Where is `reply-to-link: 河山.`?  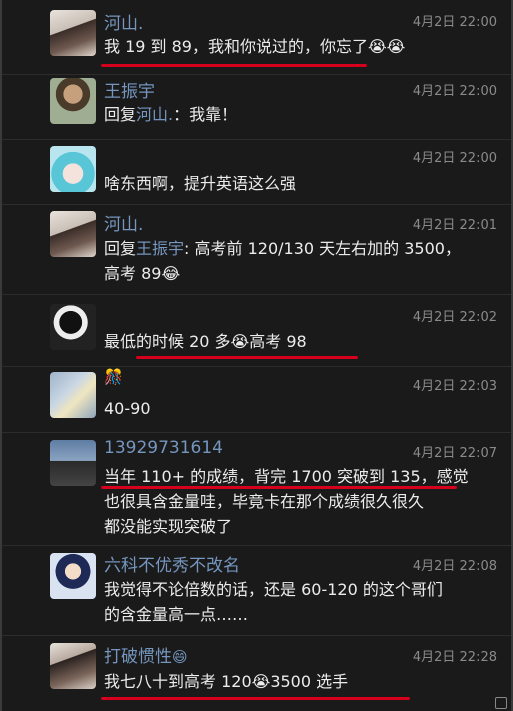 reply-to-link: 河山. is located at coordinates (154, 114).